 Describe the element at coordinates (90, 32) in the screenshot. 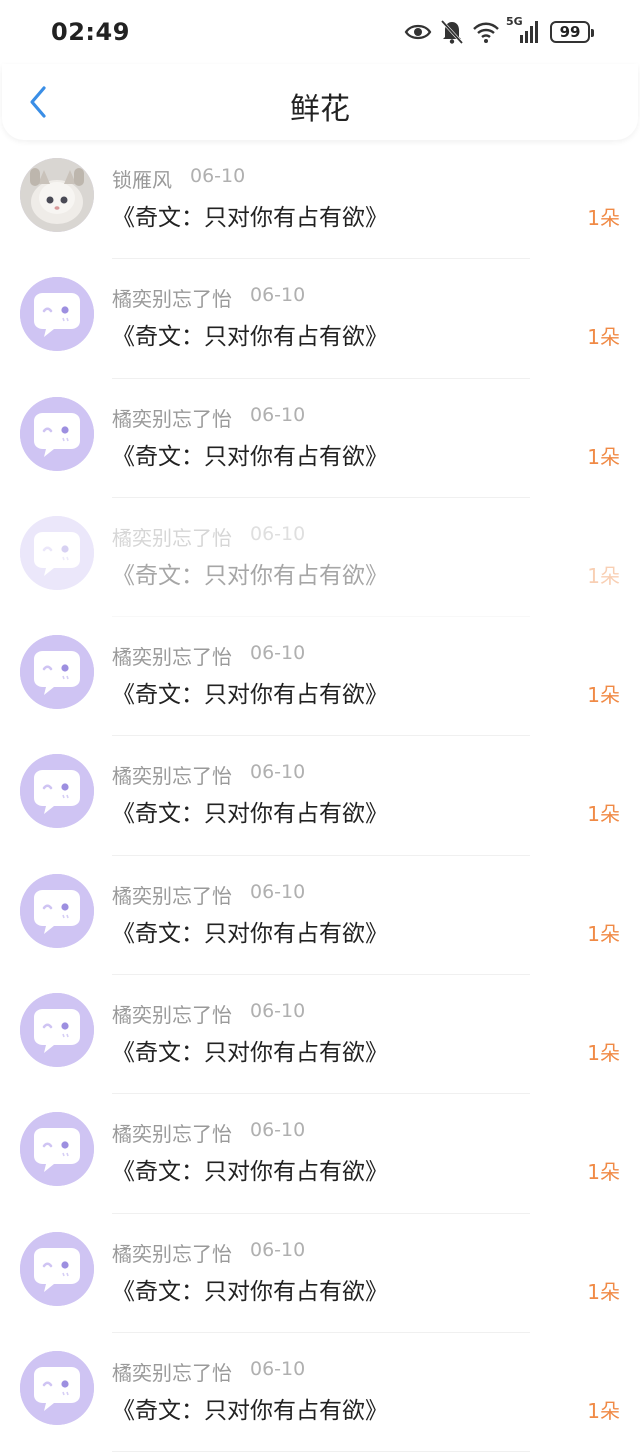

I see `status-time: 02:49` at that location.